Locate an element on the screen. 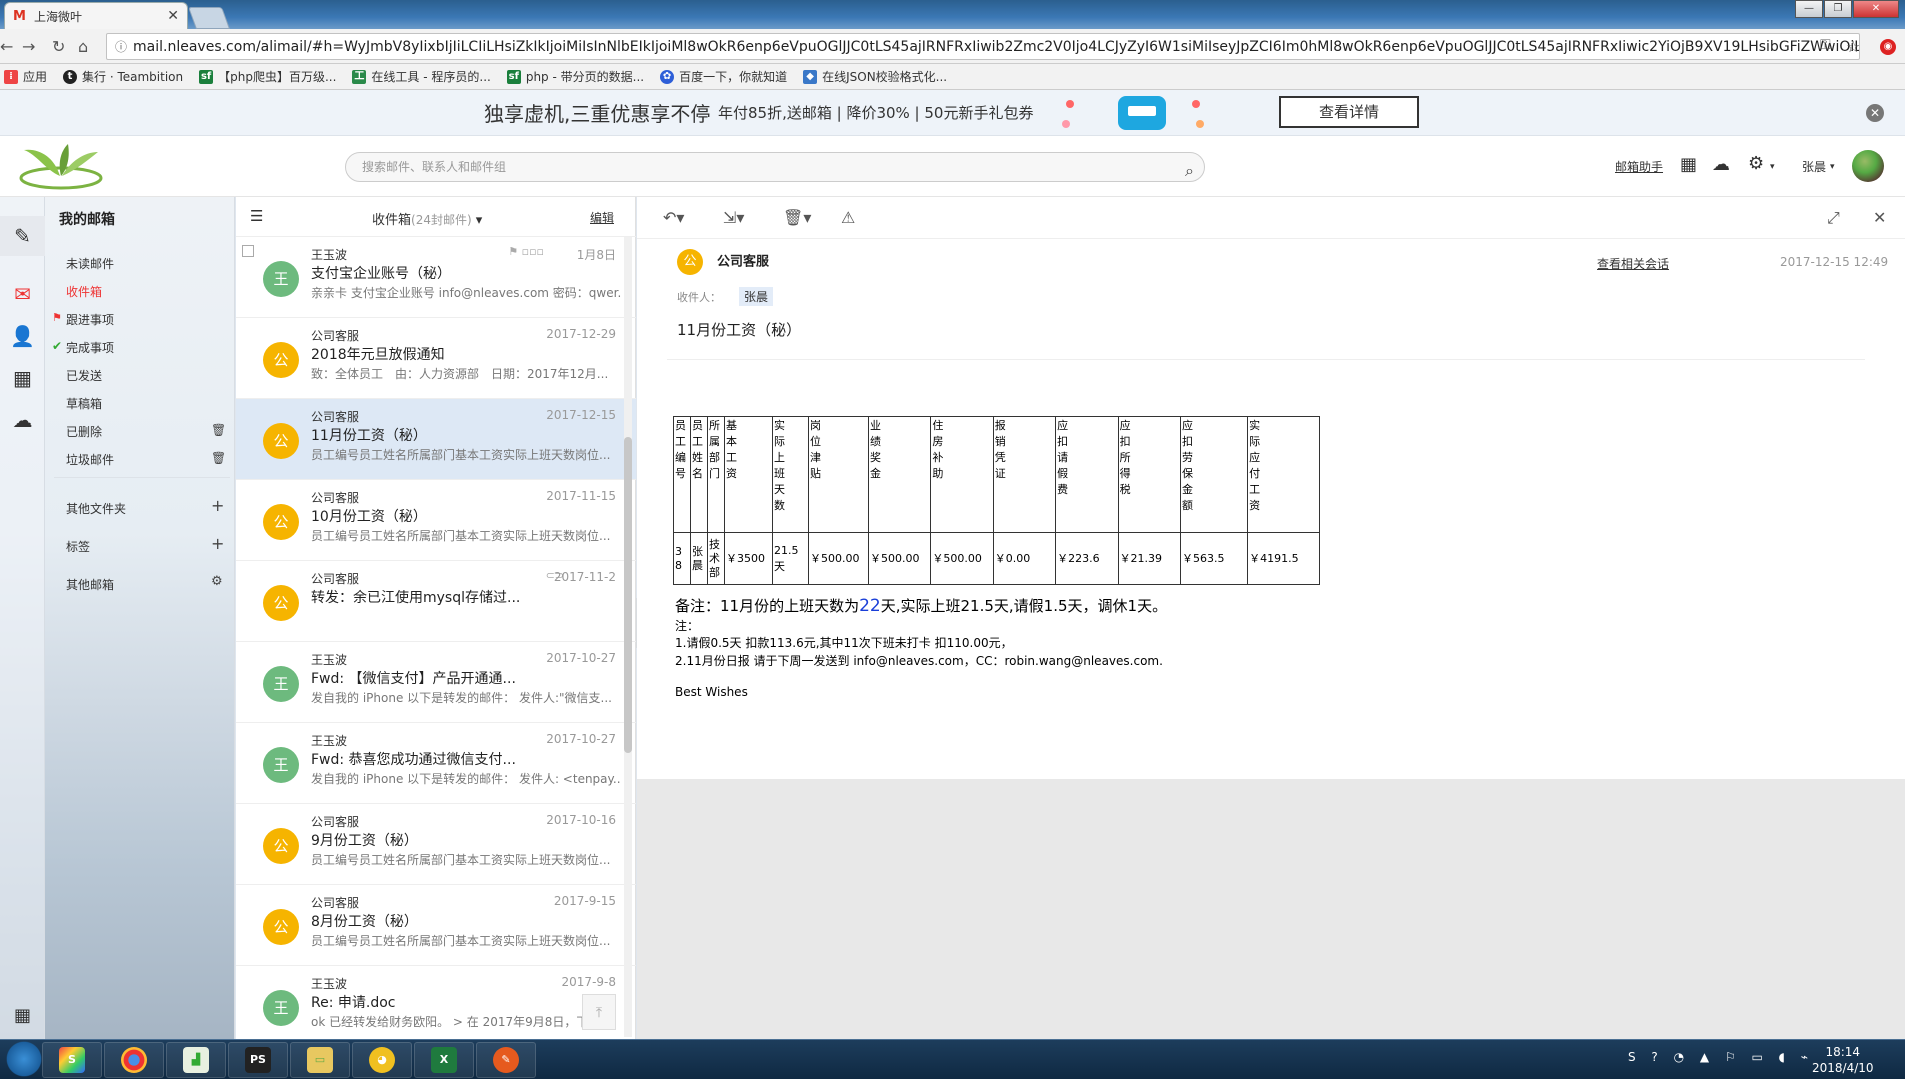 This screenshot has height=1079, width=1905. restore-button: ❐ is located at coordinates (1838, 9).